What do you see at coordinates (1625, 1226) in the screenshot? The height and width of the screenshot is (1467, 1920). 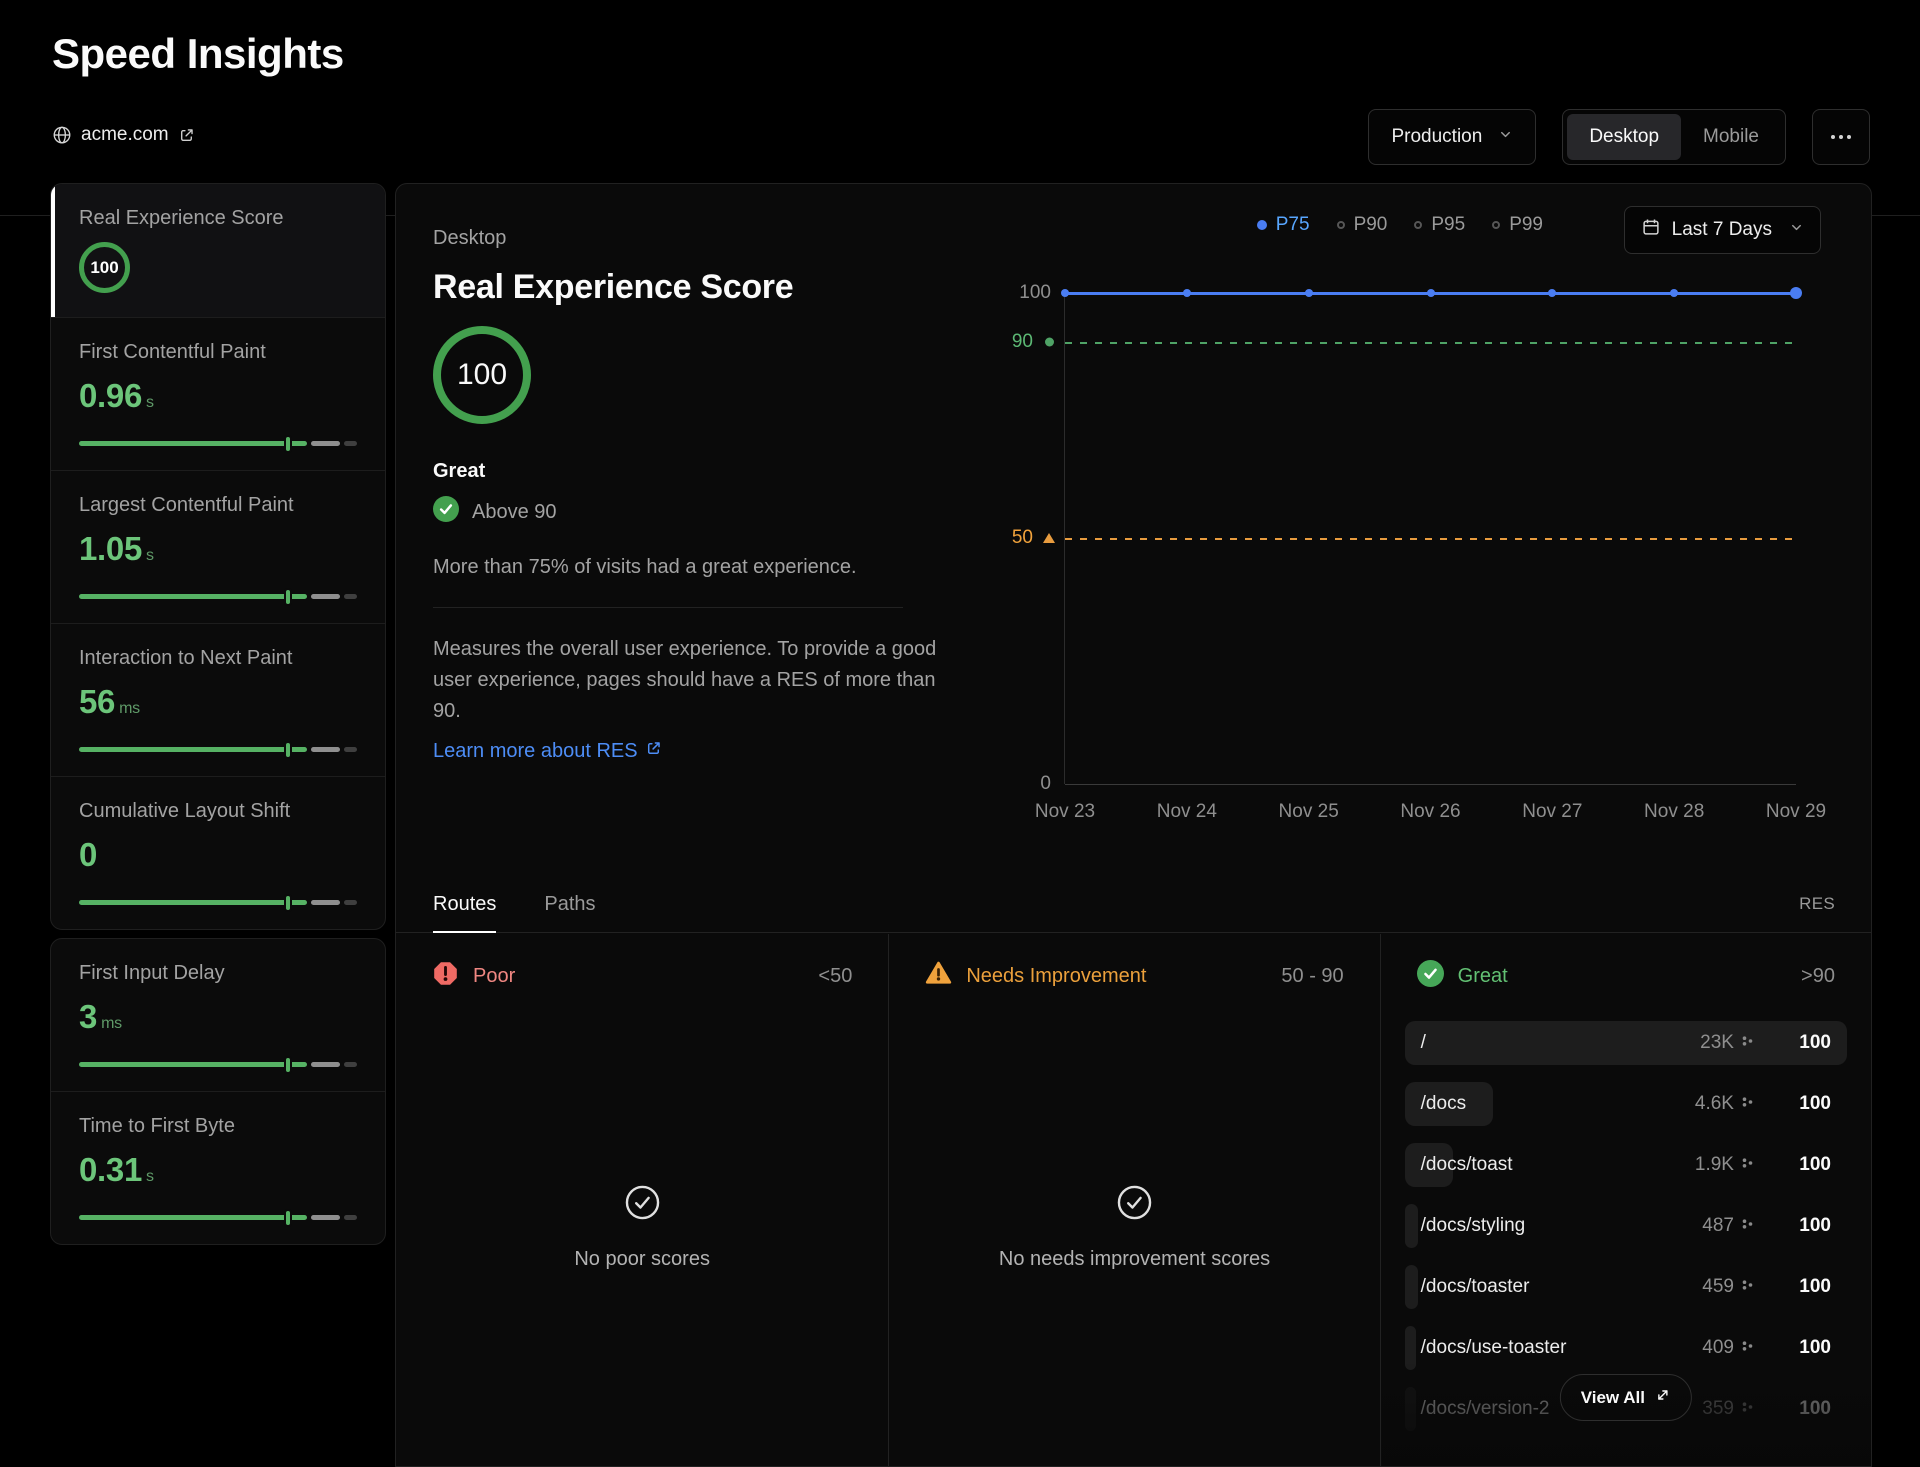 I see `route-row: /docs/styling 487 100` at bounding box center [1625, 1226].